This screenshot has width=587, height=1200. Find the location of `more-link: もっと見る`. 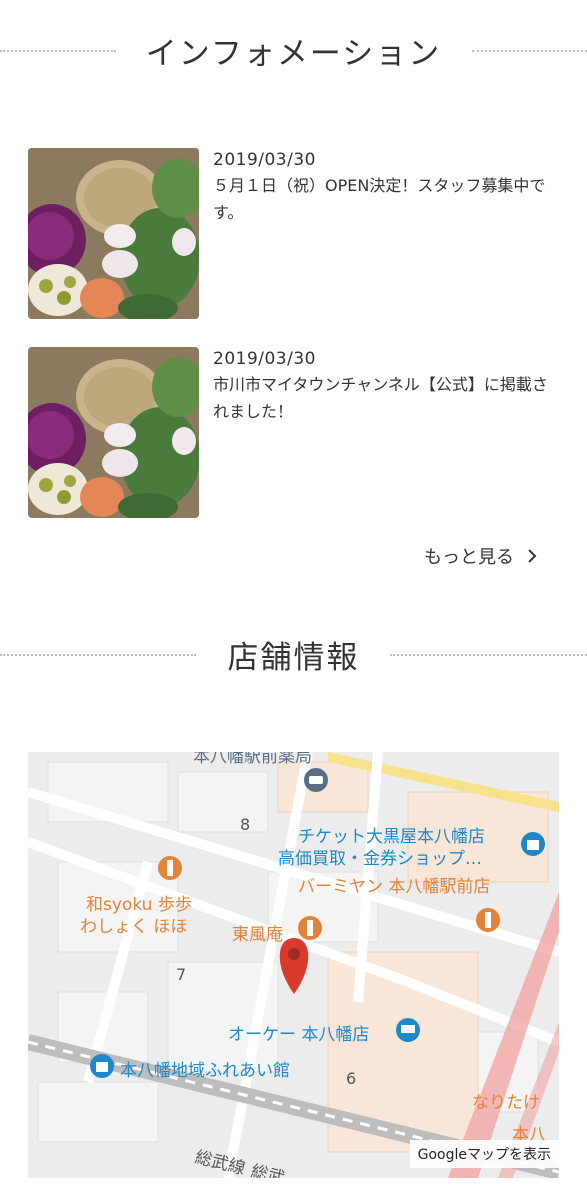

more-link: もっと見る is located at coordinates (482, 556).